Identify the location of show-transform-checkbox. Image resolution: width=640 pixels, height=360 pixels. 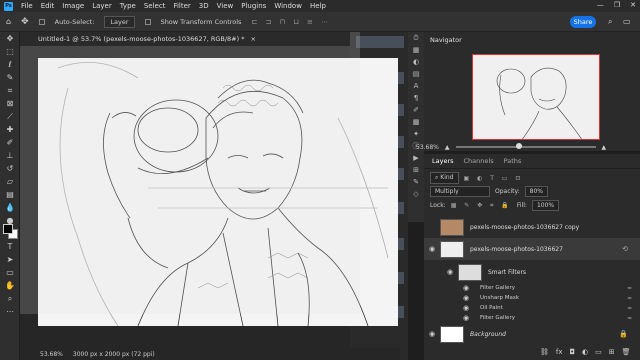
(147, 21).